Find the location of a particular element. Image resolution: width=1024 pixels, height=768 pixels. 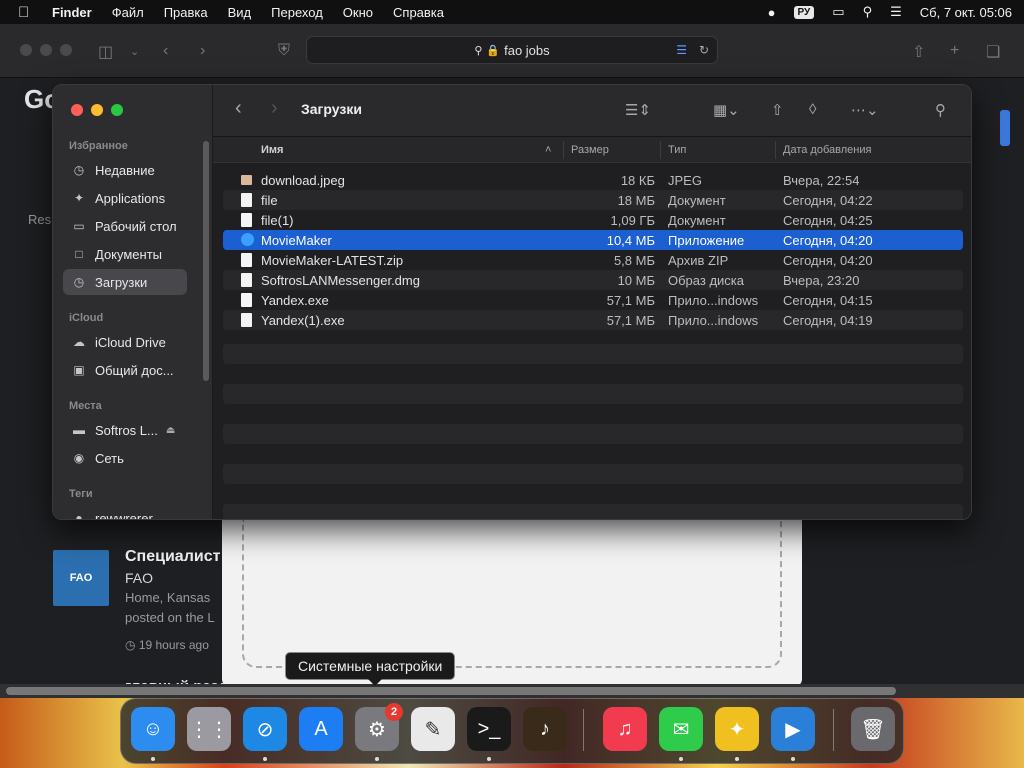

messages-icon: ✉ is located at coordinates (681, 729).